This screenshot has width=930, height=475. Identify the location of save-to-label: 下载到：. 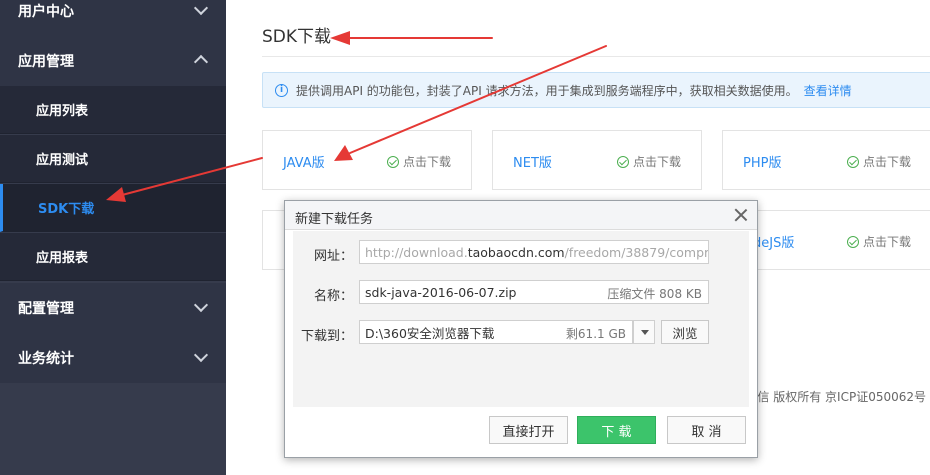
(326, 336).